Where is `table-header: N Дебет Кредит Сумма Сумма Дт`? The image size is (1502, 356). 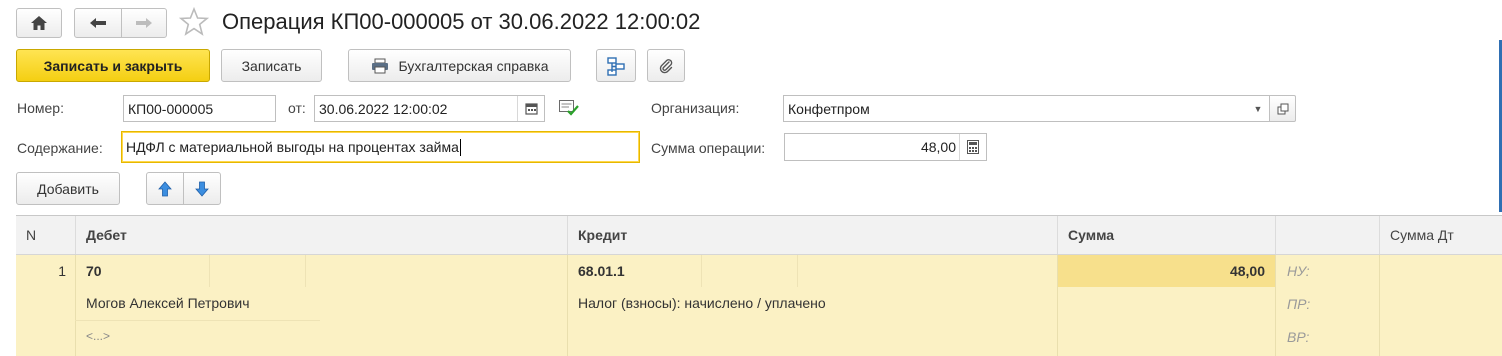
table-header: N Дебет Кредит Сумма Сумма Дт is located at coordinates (759, 235).